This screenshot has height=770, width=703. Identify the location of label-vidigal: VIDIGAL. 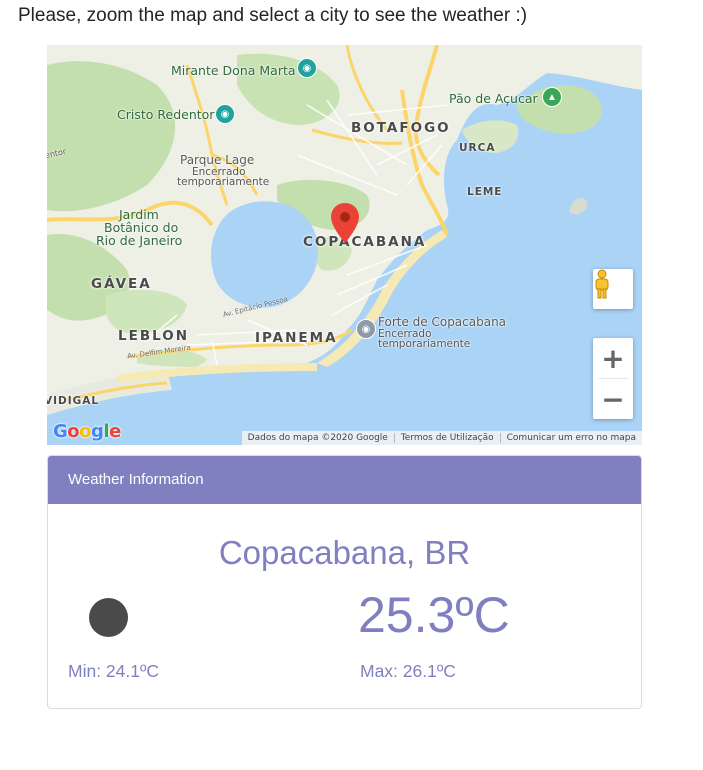
(73, 401).